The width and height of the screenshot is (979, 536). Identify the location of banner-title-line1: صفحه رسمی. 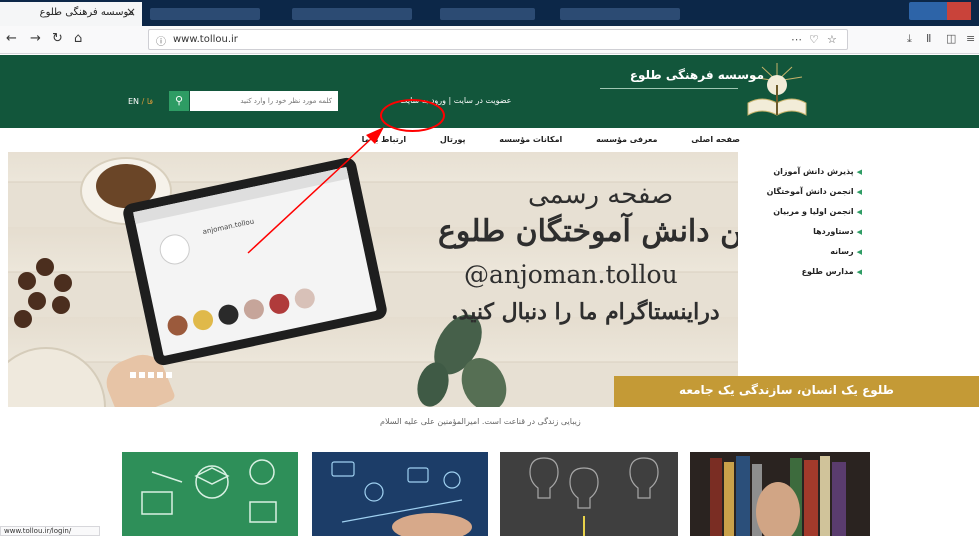
(601, 195).